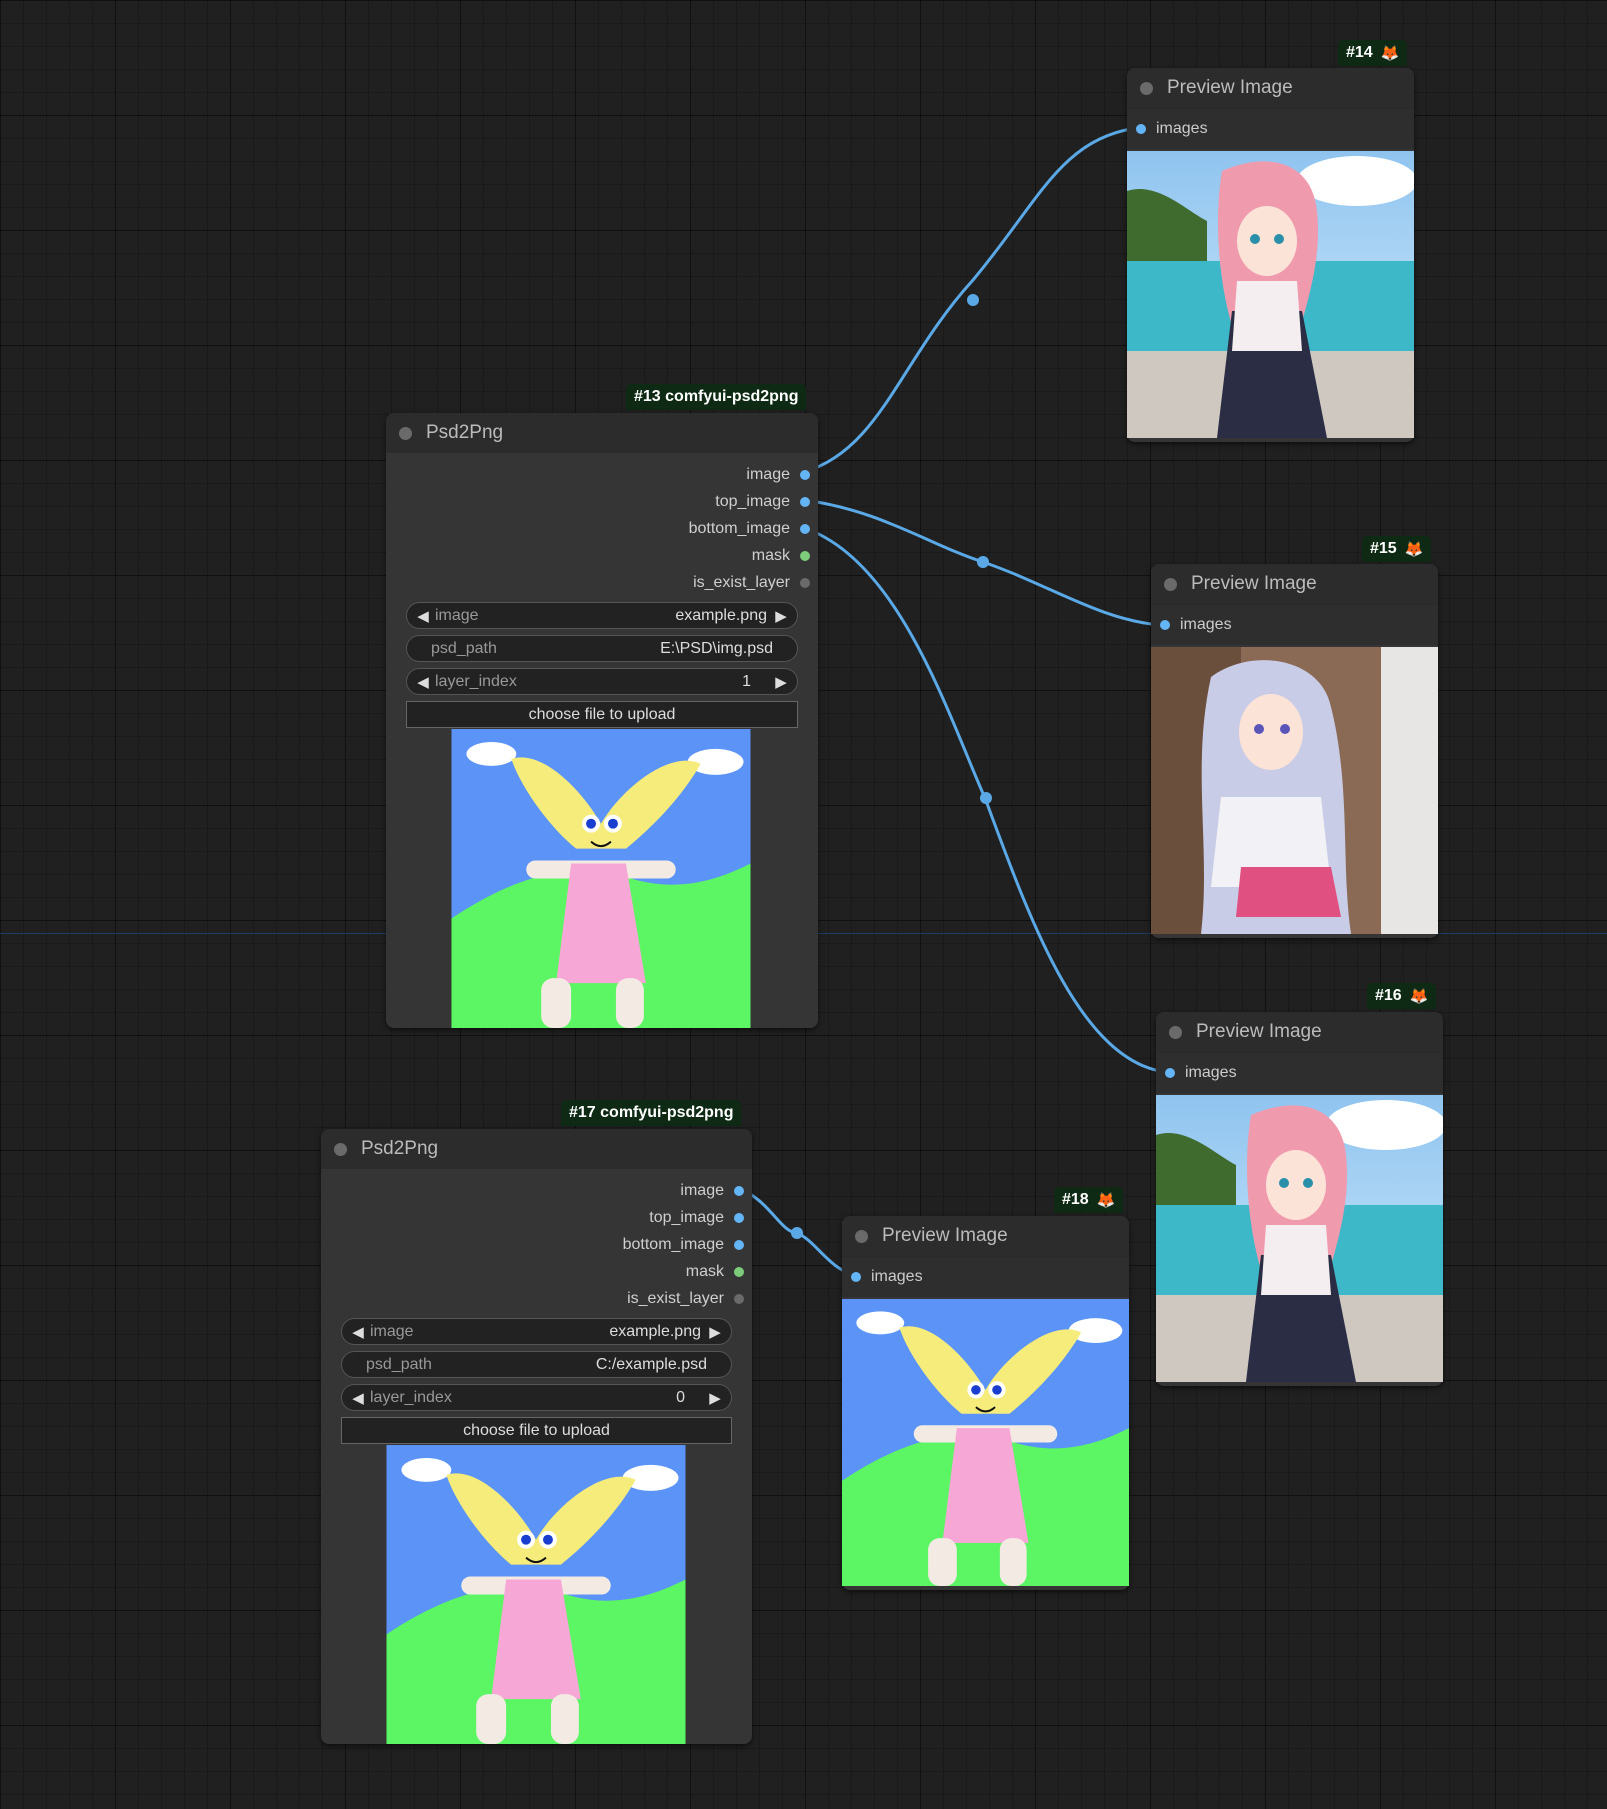  Describe the element at coordinates (983, 562) in the screenshot. I see `wire-13-top-to-15-midpoint` at that location.